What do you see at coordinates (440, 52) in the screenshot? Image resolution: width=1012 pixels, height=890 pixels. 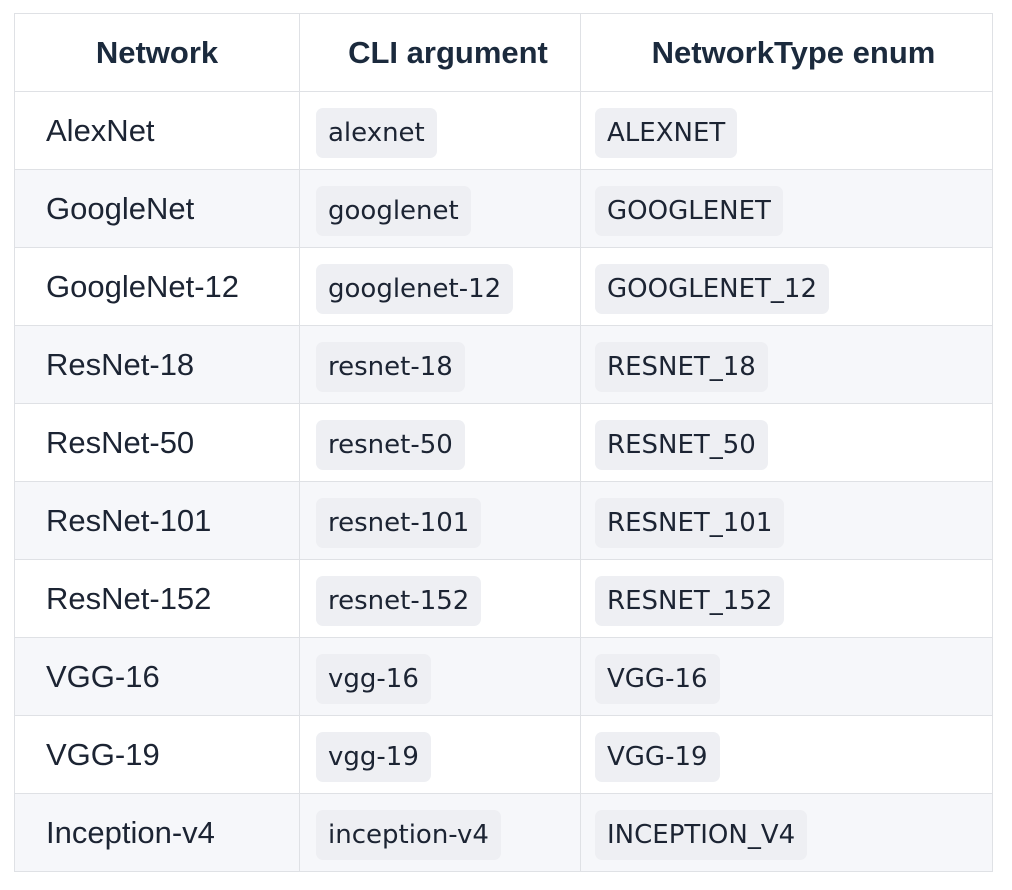 I see `header-cli-argument: CLI argument` at bounding box center [440, 52].